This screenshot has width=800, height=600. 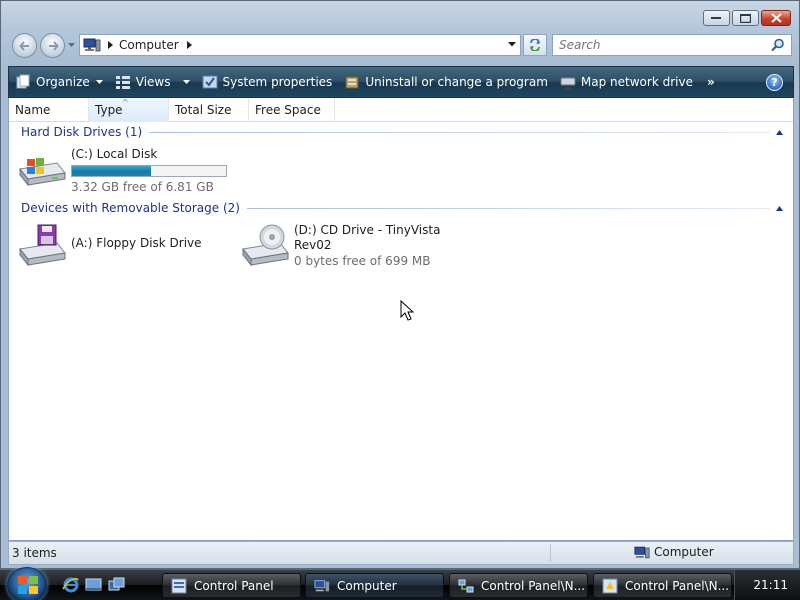 What do you see at coordinates (42, 172) in the screenshot?
I see `hard-drive-icon` at bounding box center [42, 172].